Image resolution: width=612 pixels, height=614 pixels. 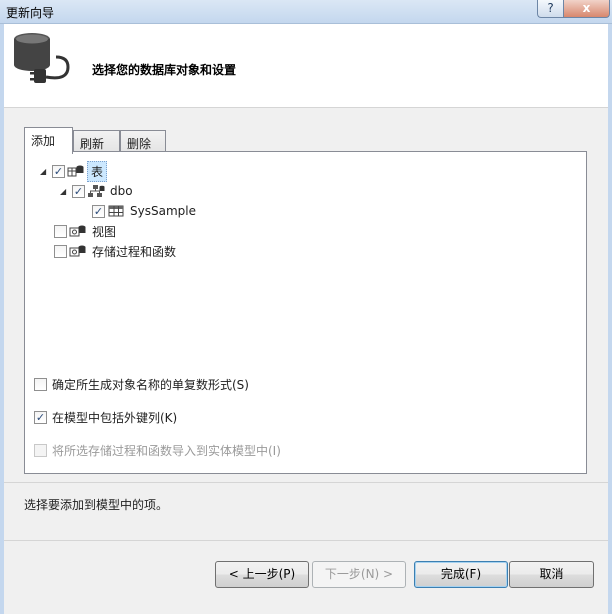 What do you see at coordinates (2, 319) in the screenshot?
I see `window-border-left` at bounding box center [2, 319].